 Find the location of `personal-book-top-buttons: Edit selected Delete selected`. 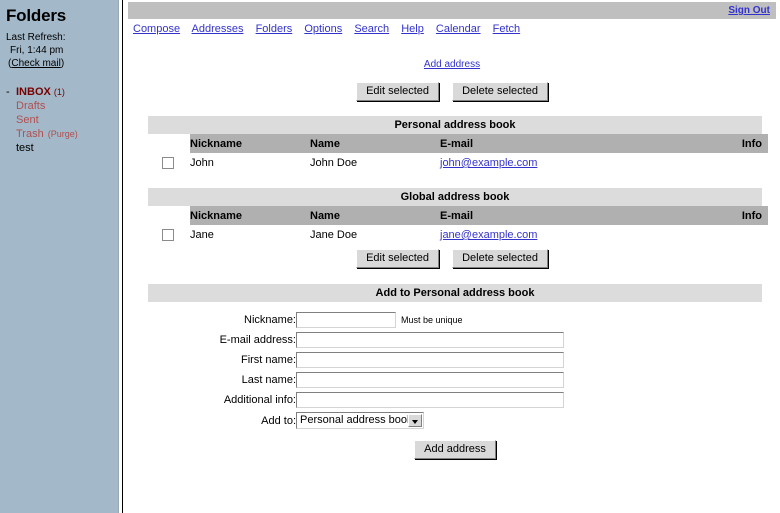

personal-book-top-buttons: Edit selected Delete selected is located at coordinates (452, 91).